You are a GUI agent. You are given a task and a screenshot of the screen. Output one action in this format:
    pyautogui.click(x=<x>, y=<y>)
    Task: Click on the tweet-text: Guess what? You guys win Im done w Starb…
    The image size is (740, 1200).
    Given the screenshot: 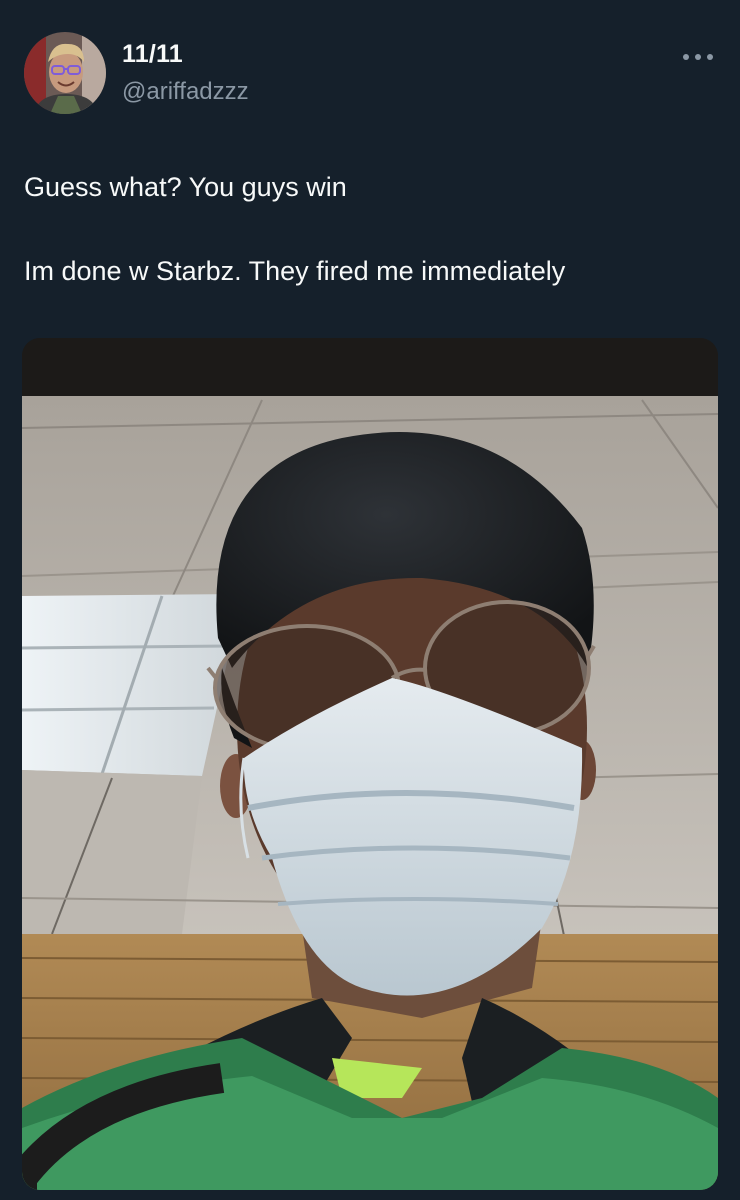 What is the action you would take?
    pyautogui.click(x=369, y=229)
    